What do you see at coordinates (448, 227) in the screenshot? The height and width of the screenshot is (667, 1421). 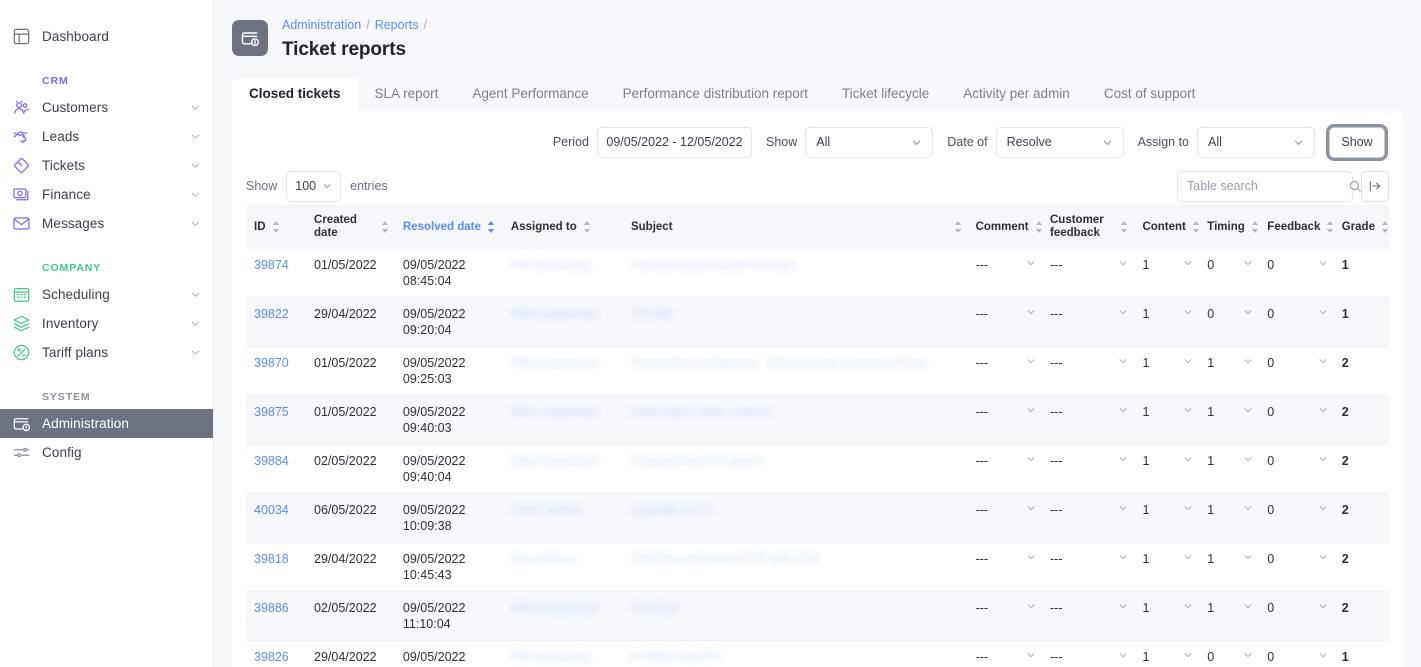 I see `column-header-resolved: Resolved date` at bounding box center [448, 227].